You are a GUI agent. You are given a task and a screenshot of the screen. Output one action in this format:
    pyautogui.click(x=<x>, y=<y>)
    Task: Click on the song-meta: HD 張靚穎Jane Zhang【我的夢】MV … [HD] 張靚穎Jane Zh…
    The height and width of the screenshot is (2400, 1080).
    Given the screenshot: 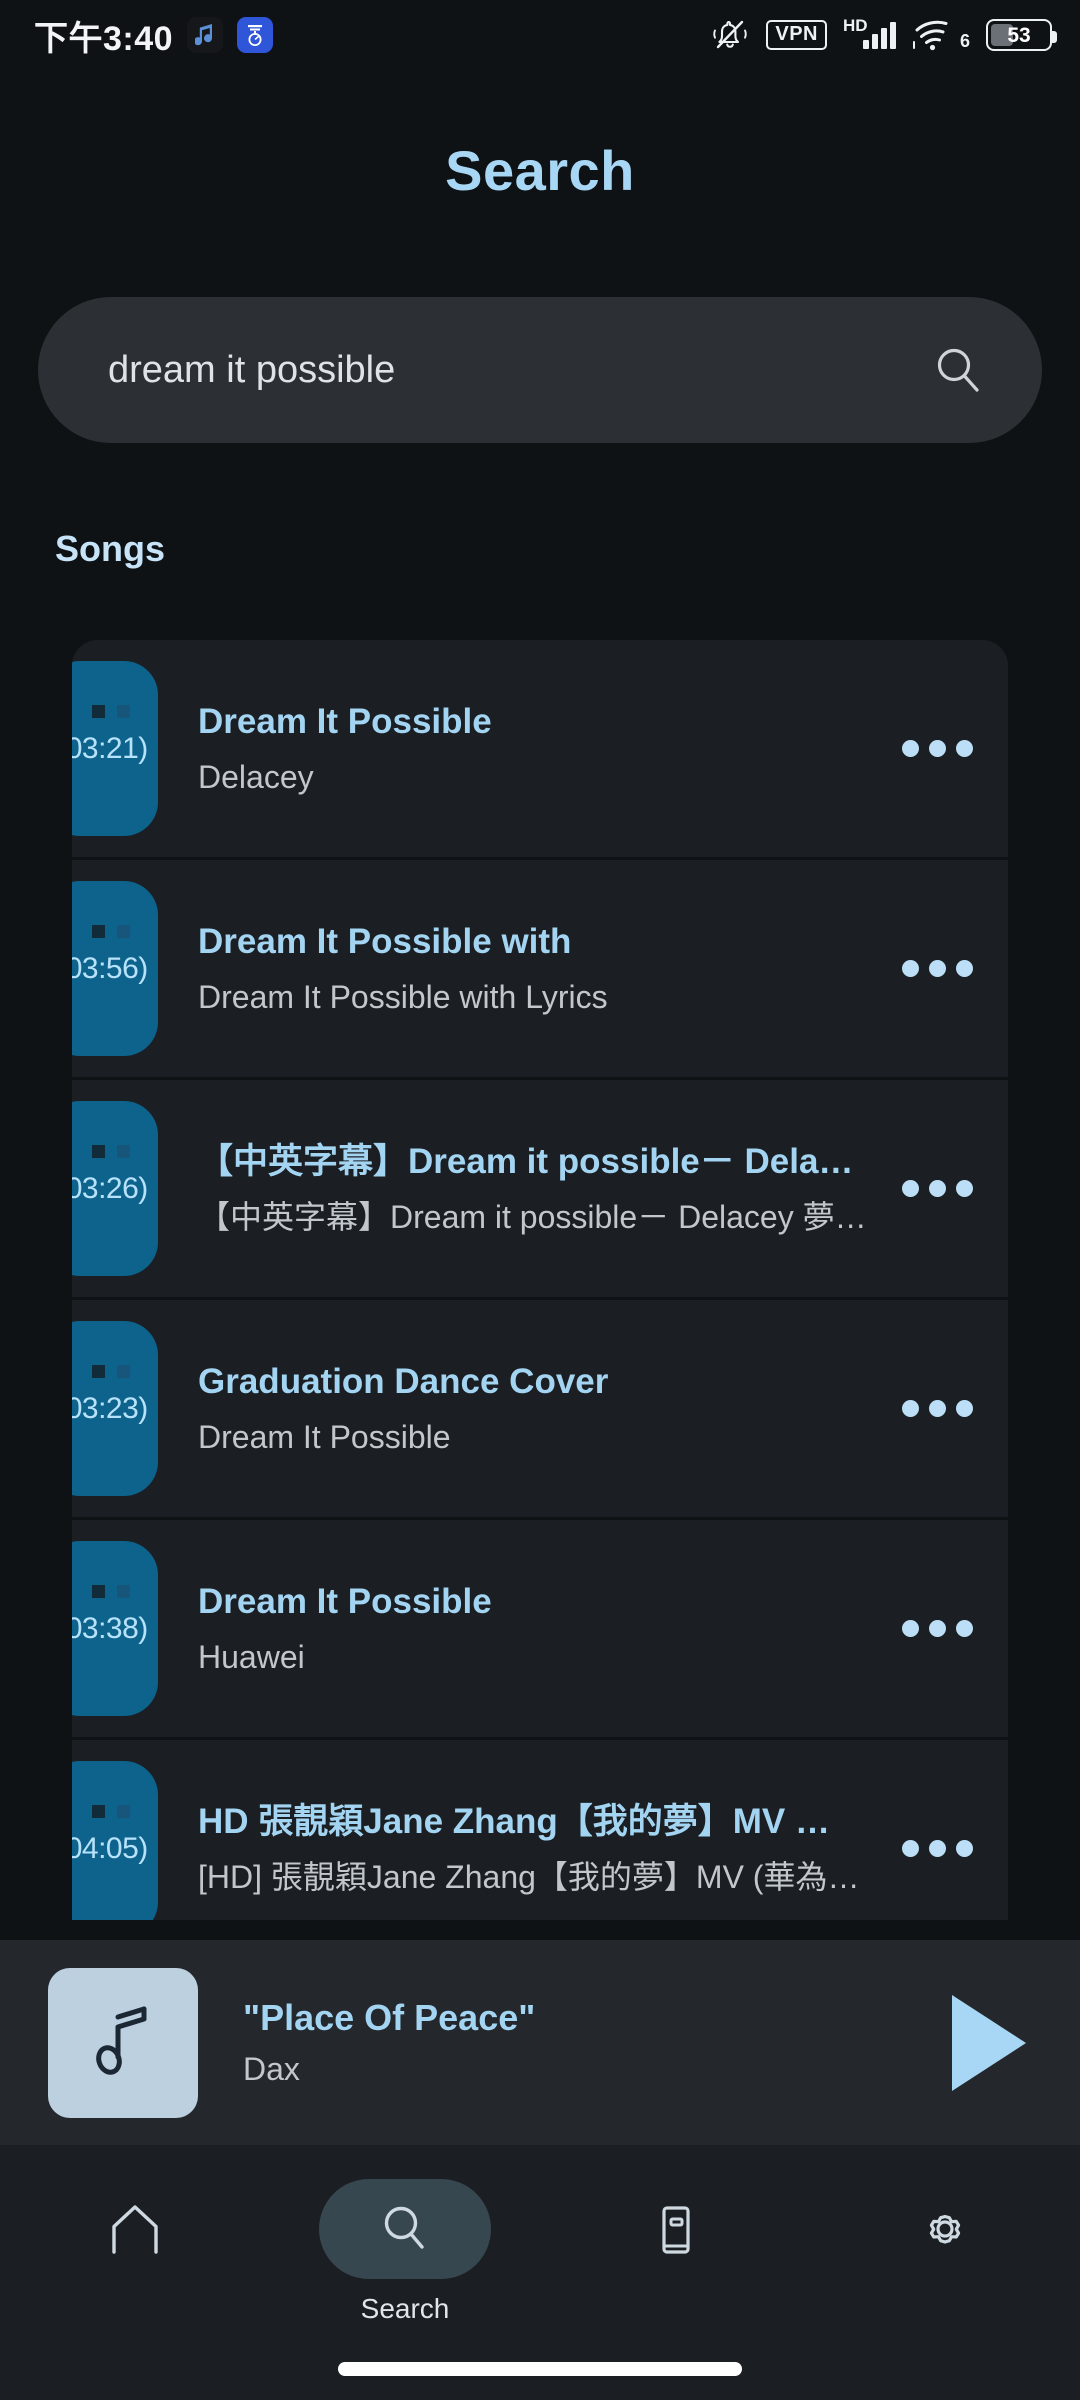 What is the action you would take?
    pyautogui.click(x=523, y=1849)
    